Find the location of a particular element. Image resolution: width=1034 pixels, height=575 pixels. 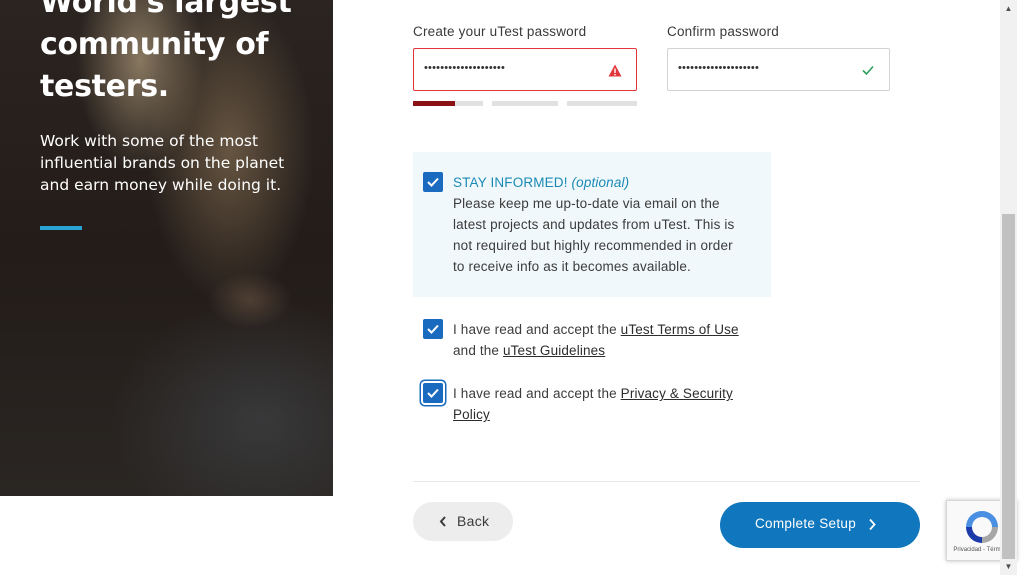

confirm-password-label: Confirm password is located at coordinates (723, 31).